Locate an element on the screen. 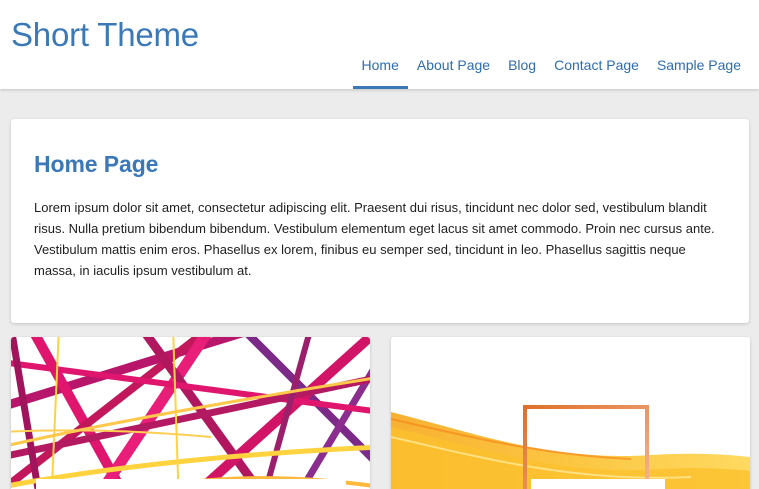 This screenshot has width=759, height=489. post-thumbnail-wave is located at coordinates (570, 413).